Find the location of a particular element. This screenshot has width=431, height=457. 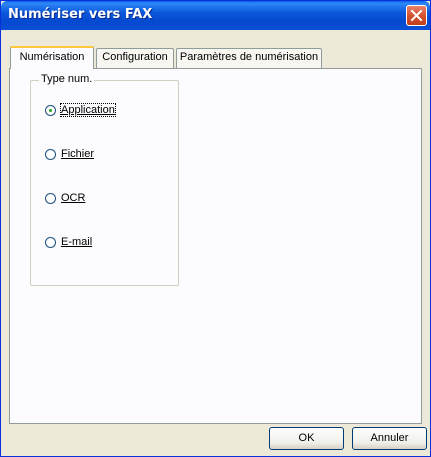

close-button is located at coordinates (416, 15).